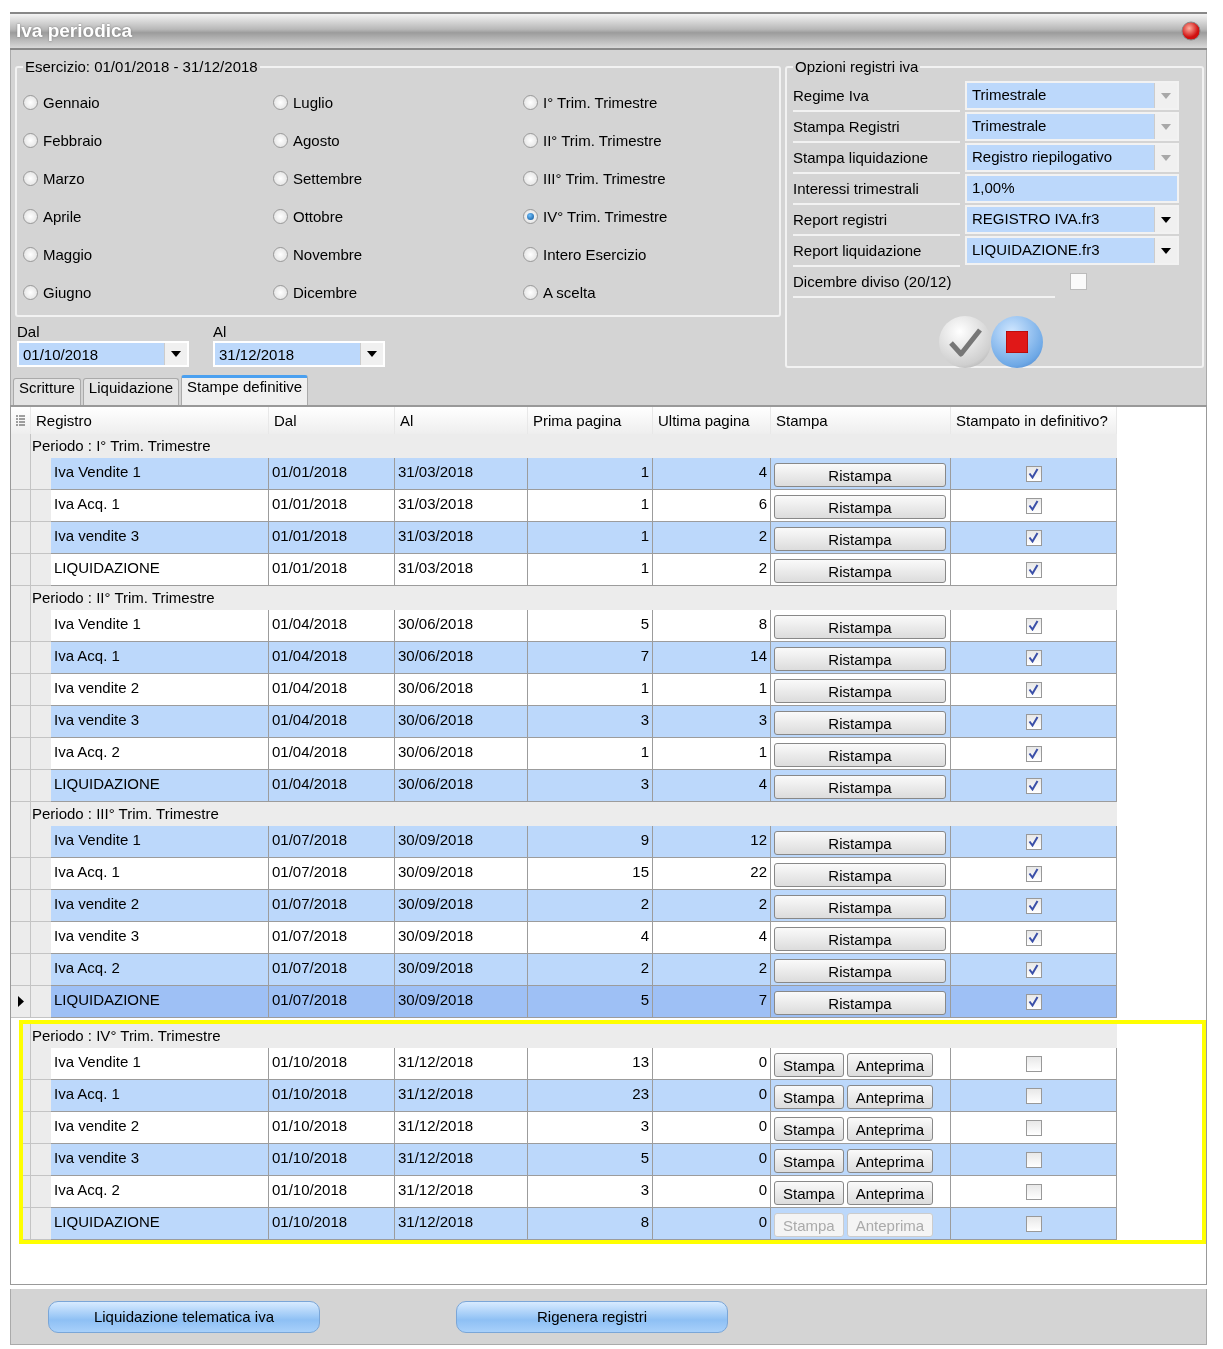 The width and height of the screenshot is (1223, 1349). I want to click on period-radio: A scelta, so click(559, 292).